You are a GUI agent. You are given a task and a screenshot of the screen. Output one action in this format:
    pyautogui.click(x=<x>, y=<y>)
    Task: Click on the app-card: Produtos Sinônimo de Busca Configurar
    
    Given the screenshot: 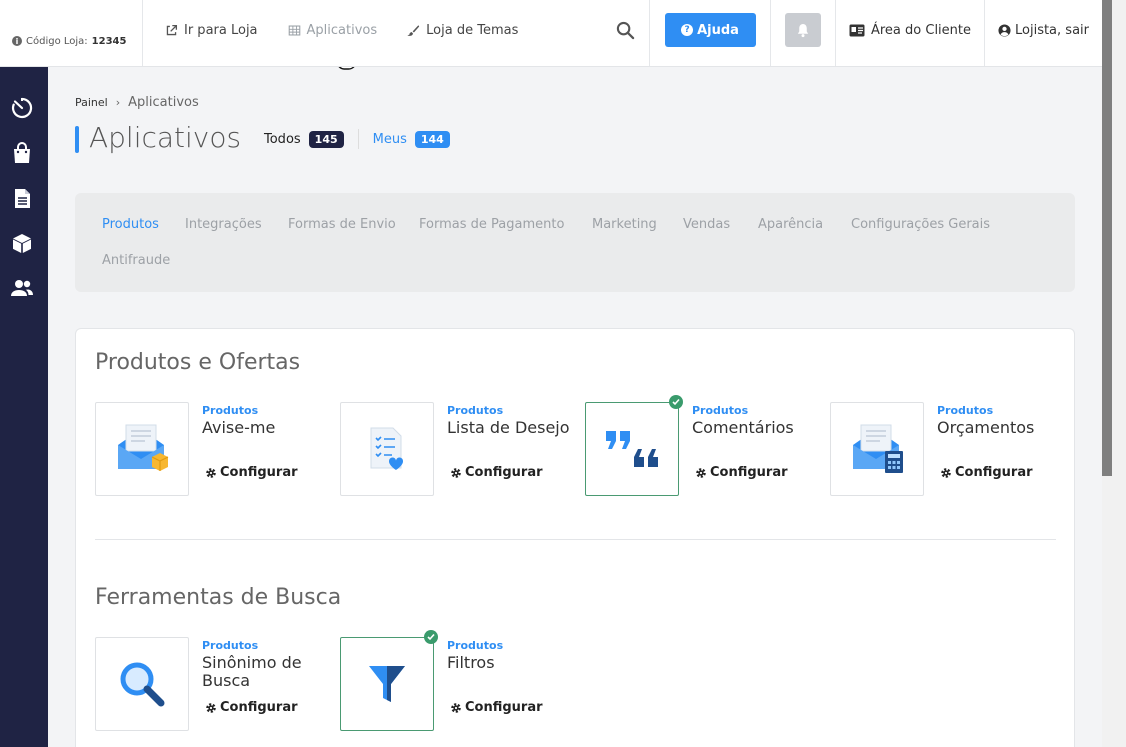 What is the action you would take?
    pyautogui.click(x=215, y=684)
    